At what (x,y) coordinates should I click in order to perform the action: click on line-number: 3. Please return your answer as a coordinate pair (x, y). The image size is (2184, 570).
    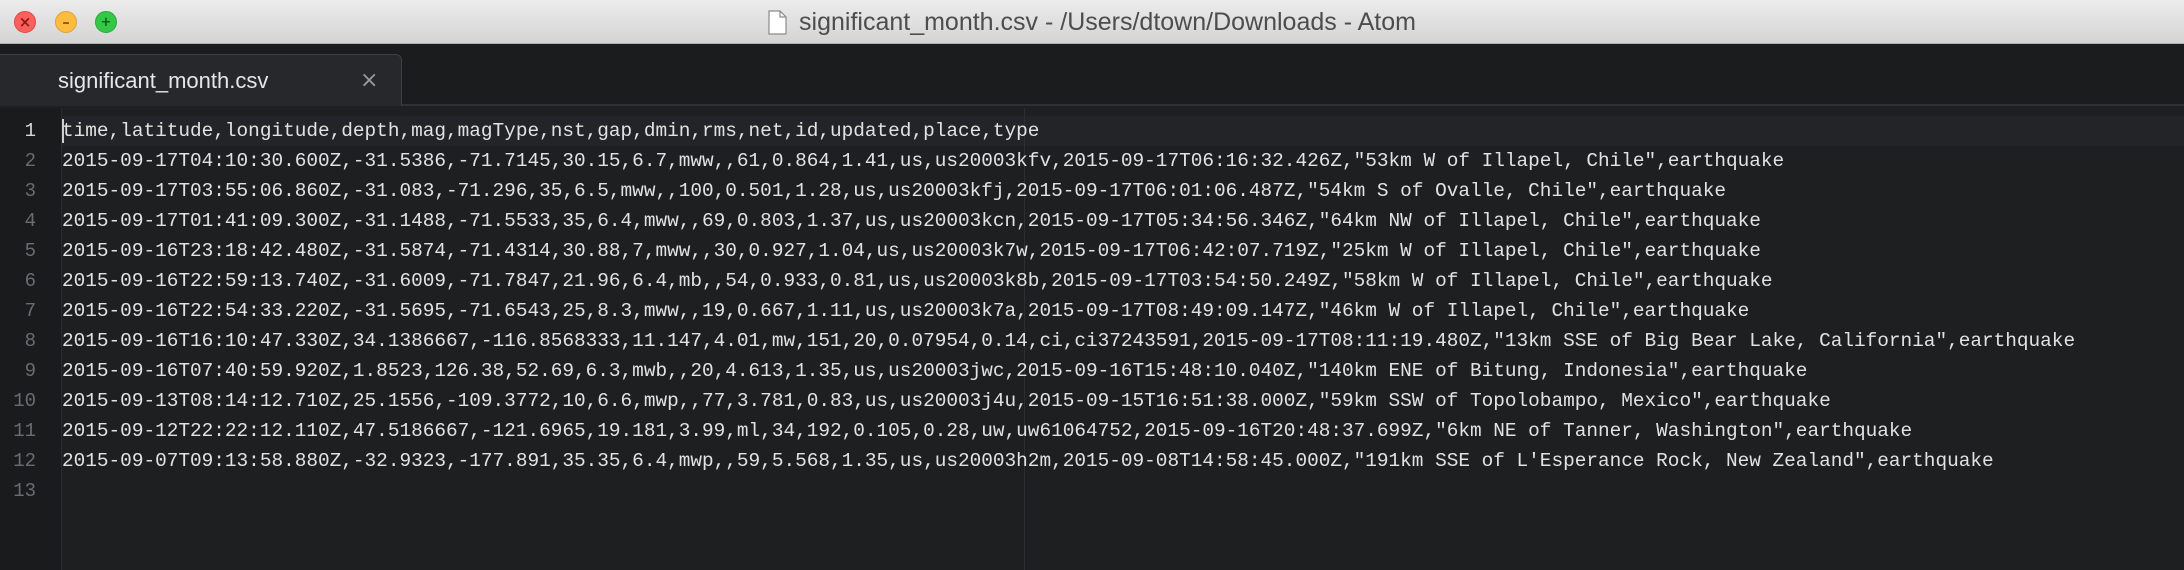
    Looking at the image, I should click on (30, 191).